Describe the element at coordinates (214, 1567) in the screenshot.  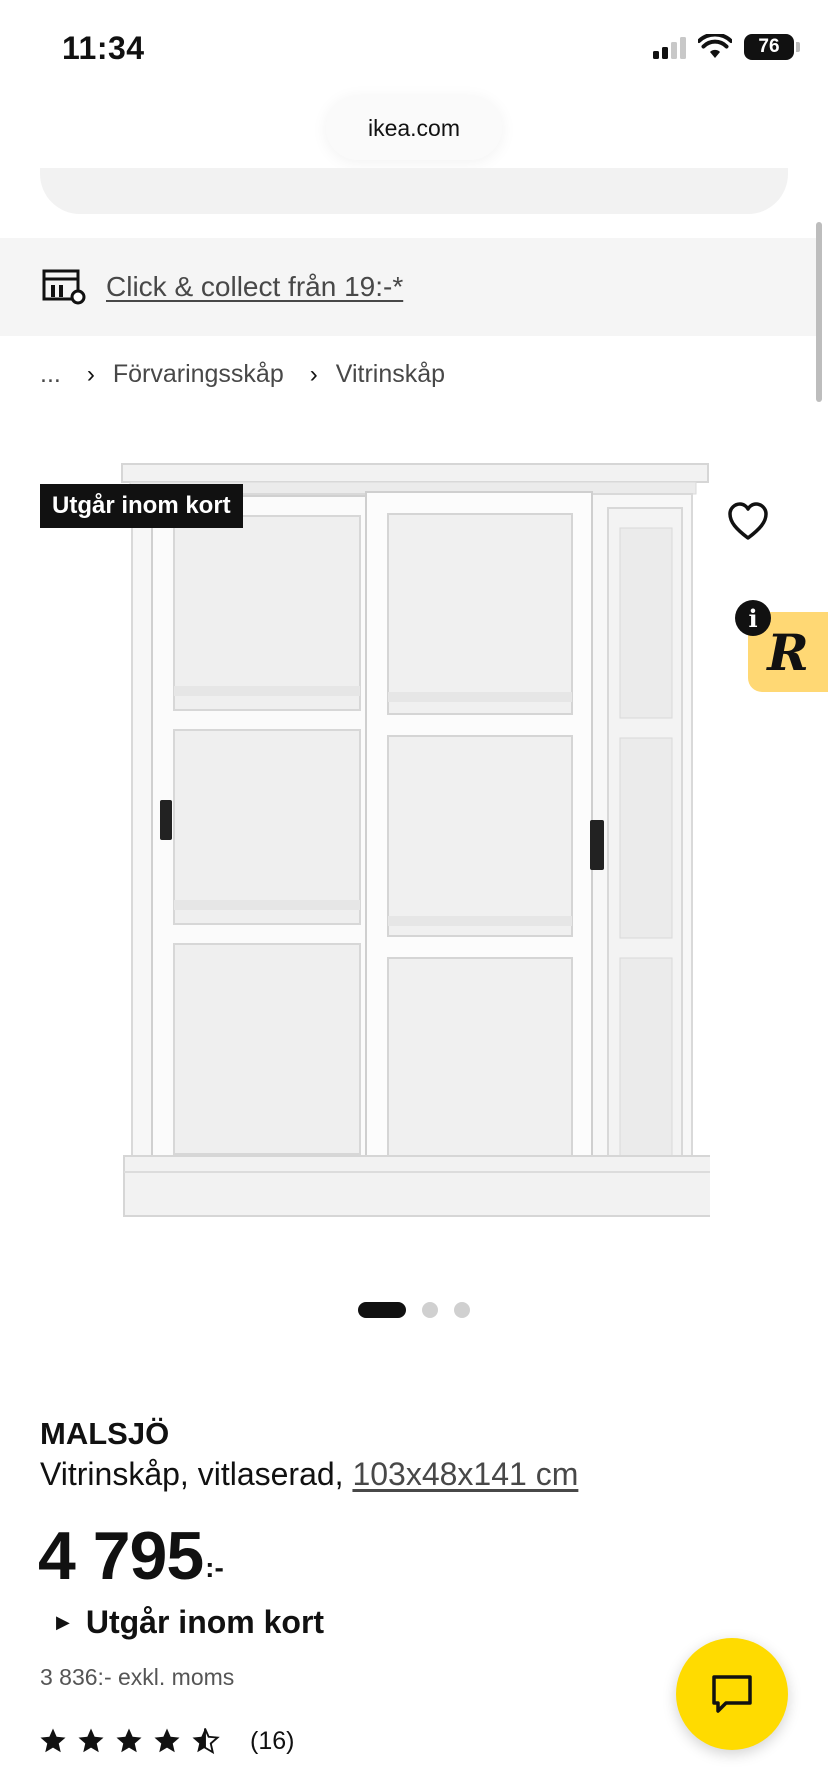
I see `price-suffix: :-` at that location.